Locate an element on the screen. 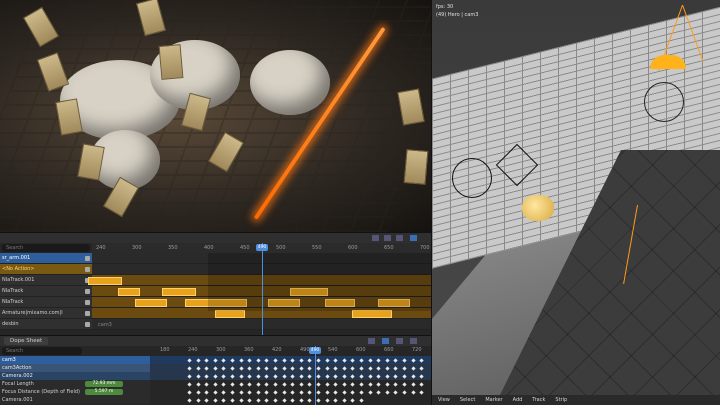 The height and width of the screenshot is (405, 720). dope-search-input: Search is located at coordinates (42, 351).